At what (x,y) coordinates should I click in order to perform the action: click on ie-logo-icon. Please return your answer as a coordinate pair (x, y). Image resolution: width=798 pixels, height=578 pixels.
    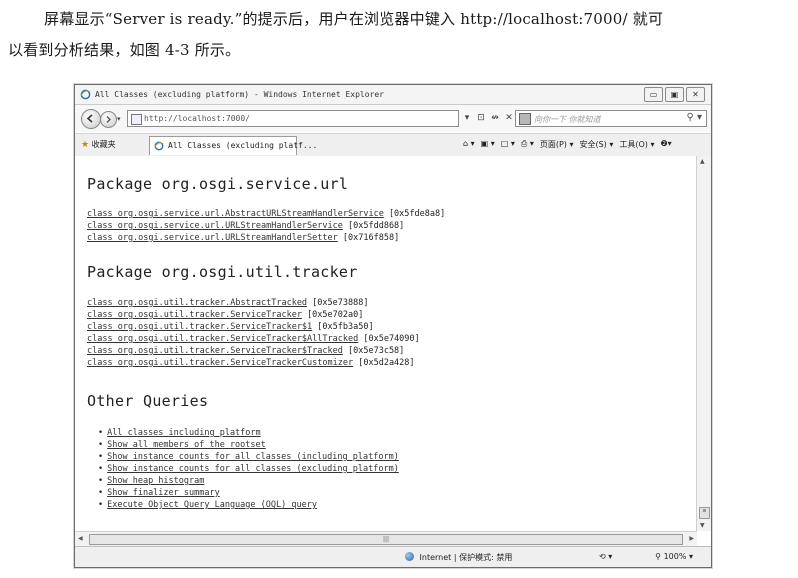
    Looking at the image, I should click on (85, 94).